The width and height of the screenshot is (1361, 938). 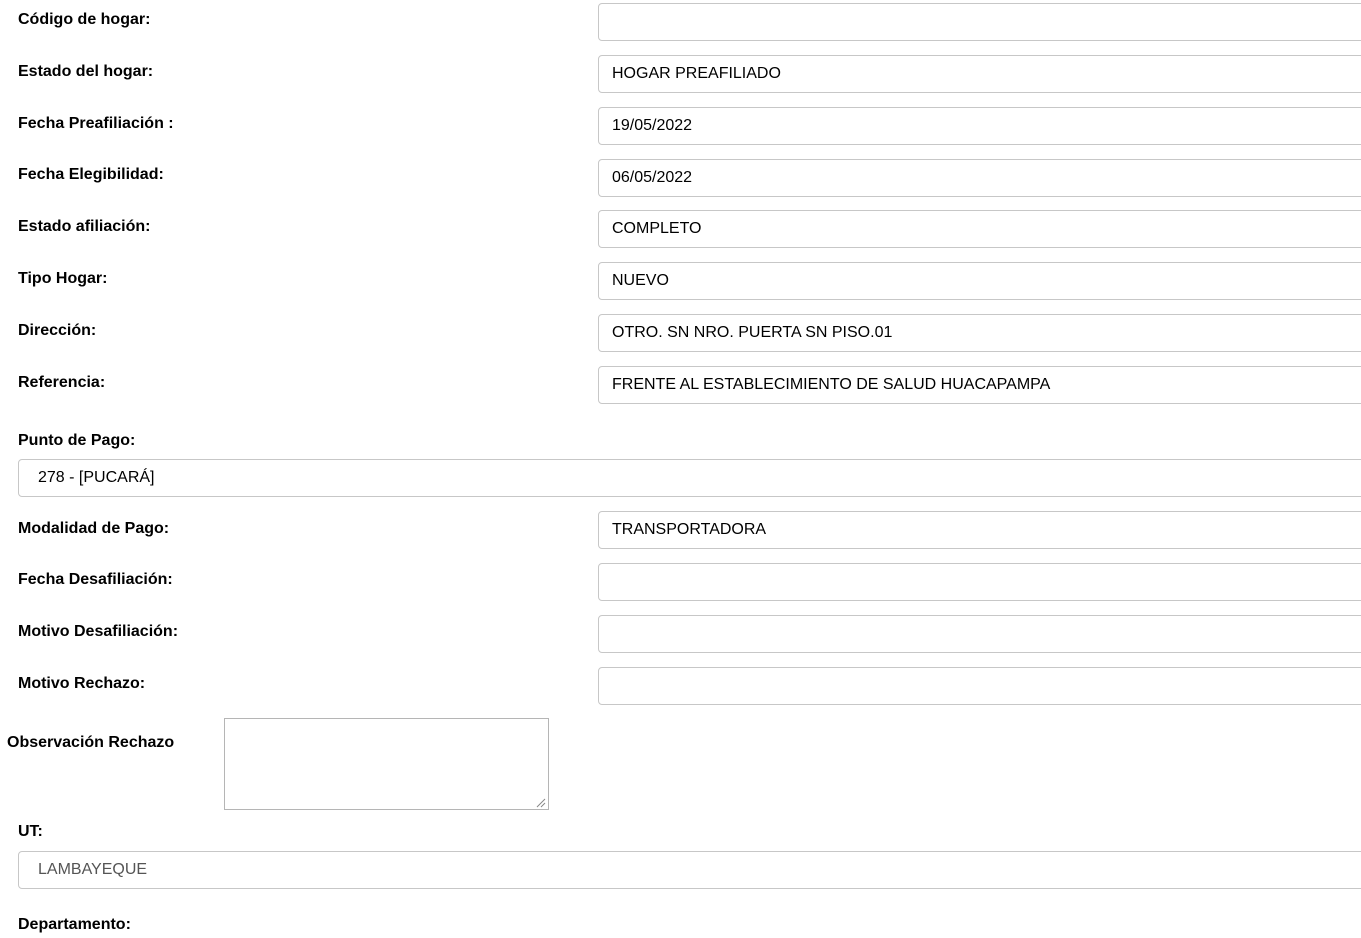 What do you see at coordinates (979, 281) in the screenshot?
I see `tipo-hogar-field: NUEVO` at bounding box center [979, 281].